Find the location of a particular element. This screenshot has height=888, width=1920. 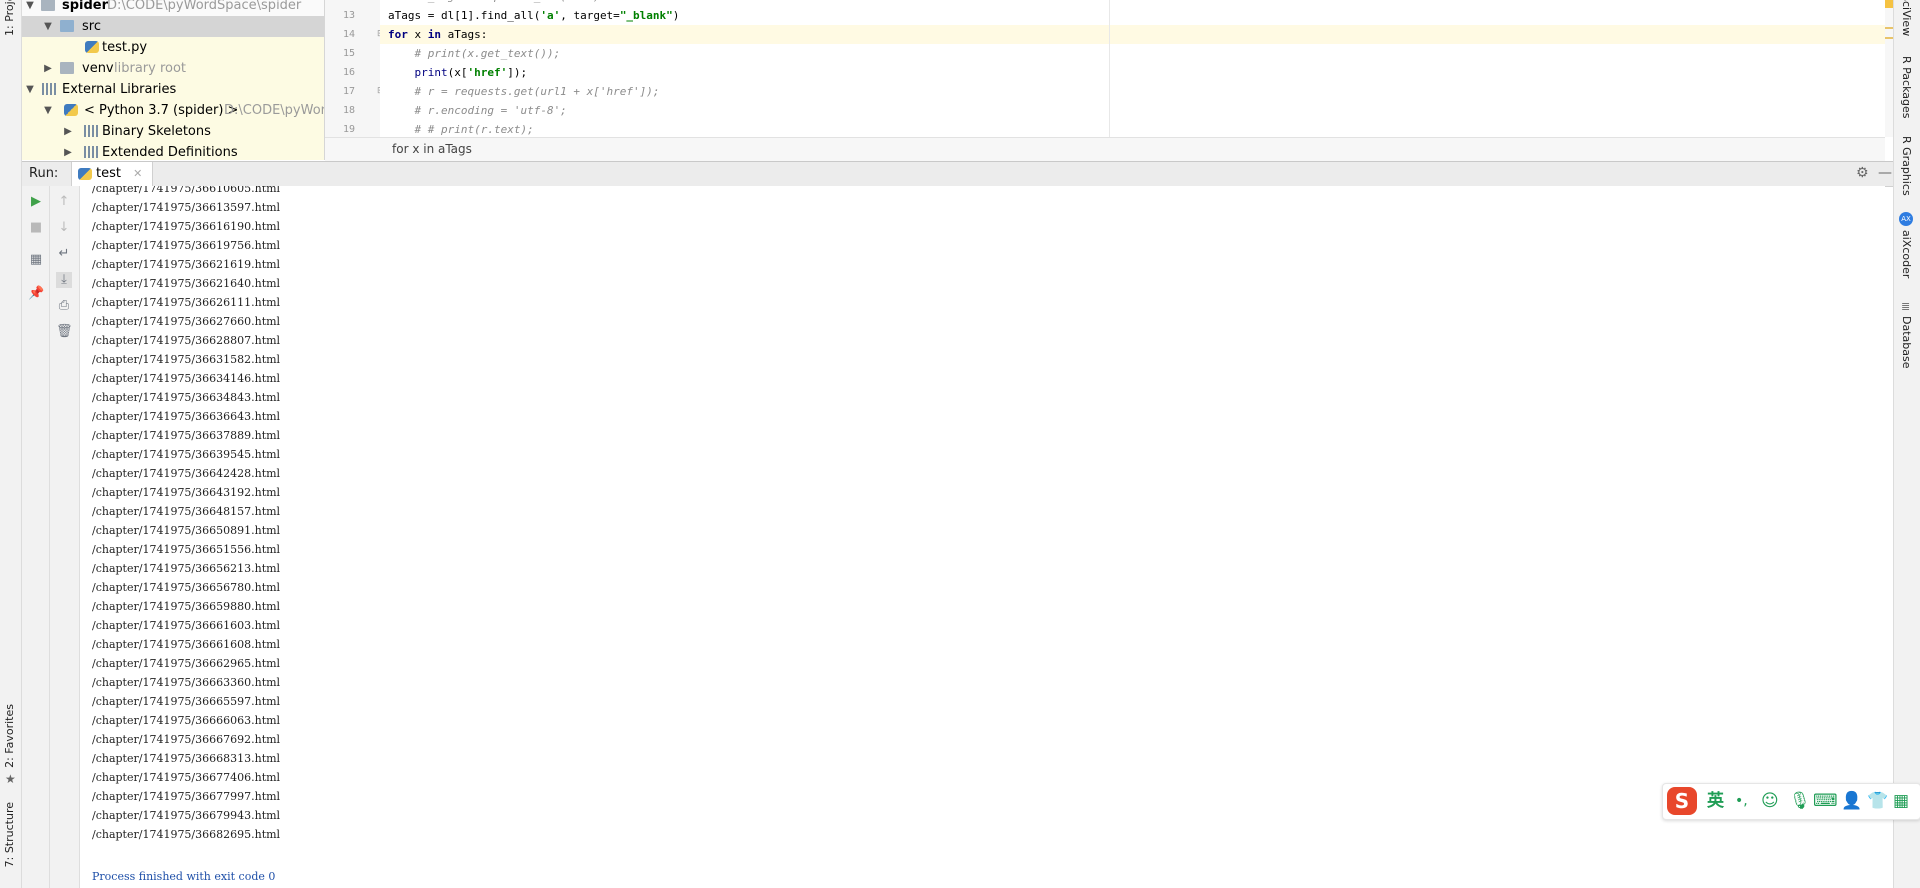

tree-item-label: src is located at coordinates (91, 26).